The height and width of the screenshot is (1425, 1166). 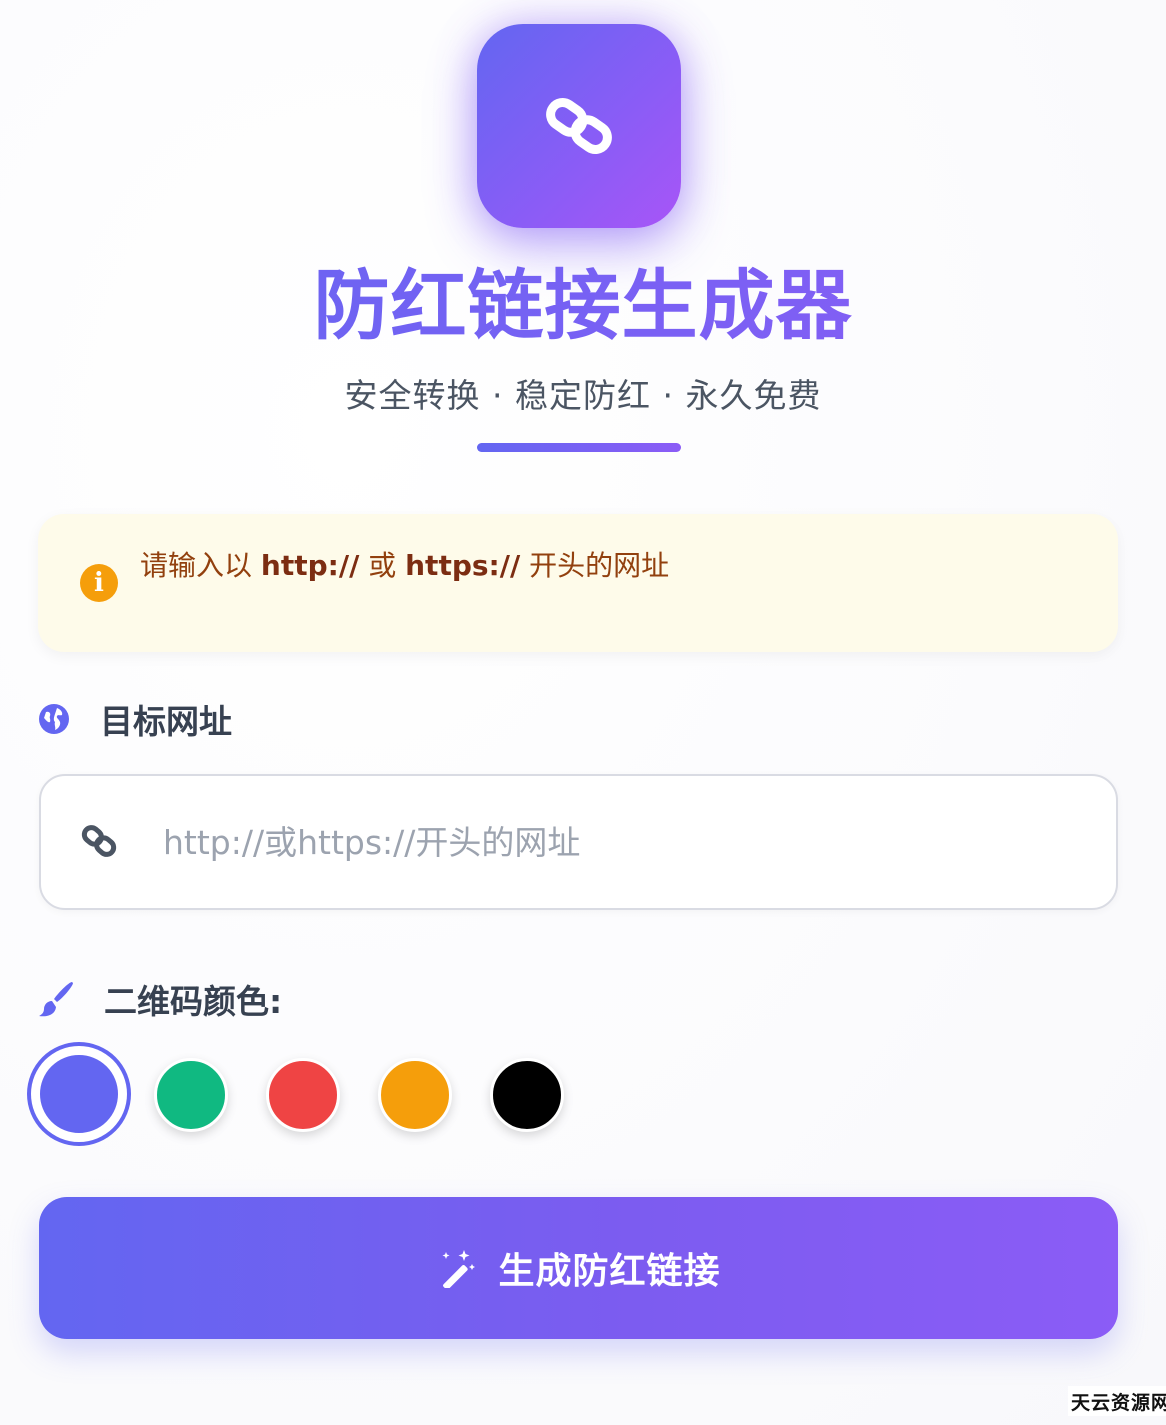 I want to click on globe-icon, so click(x=54, y=719).